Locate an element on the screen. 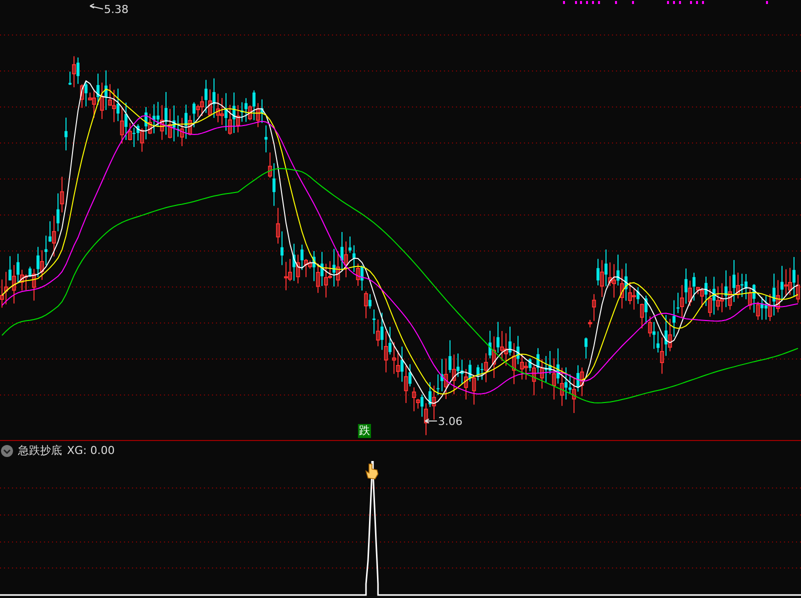 The height and width of the screenshot is (598, 801). indicator-reading: XG: 0.00 is located at coordinates (91, 450).